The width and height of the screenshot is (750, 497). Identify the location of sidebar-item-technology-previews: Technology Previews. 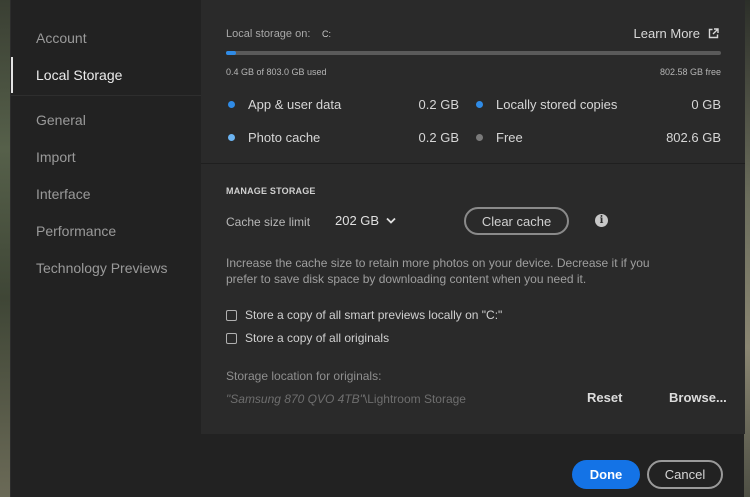
(106, 268).